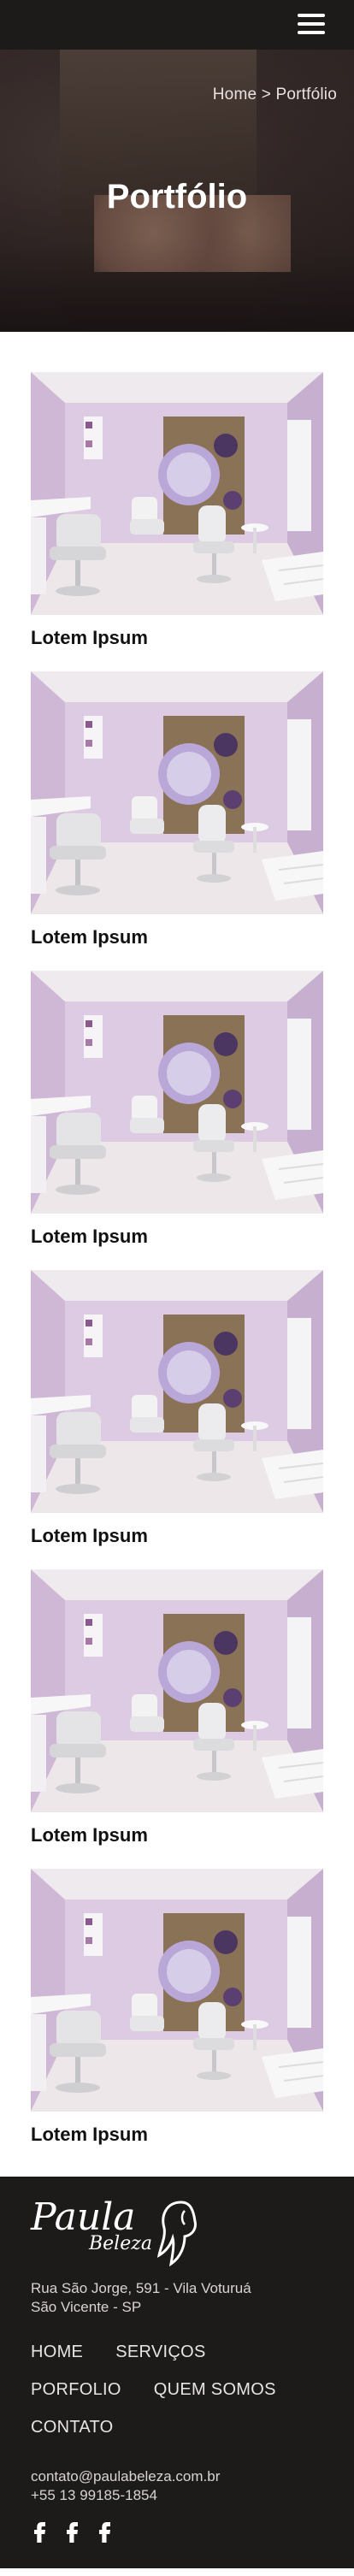 The height and width of the screenshot is (2576, 354). Describe the element at coordinates (160, 2351) in the screenshot. I see `footer-nav-servicos: SERVIÇOS` at that location.